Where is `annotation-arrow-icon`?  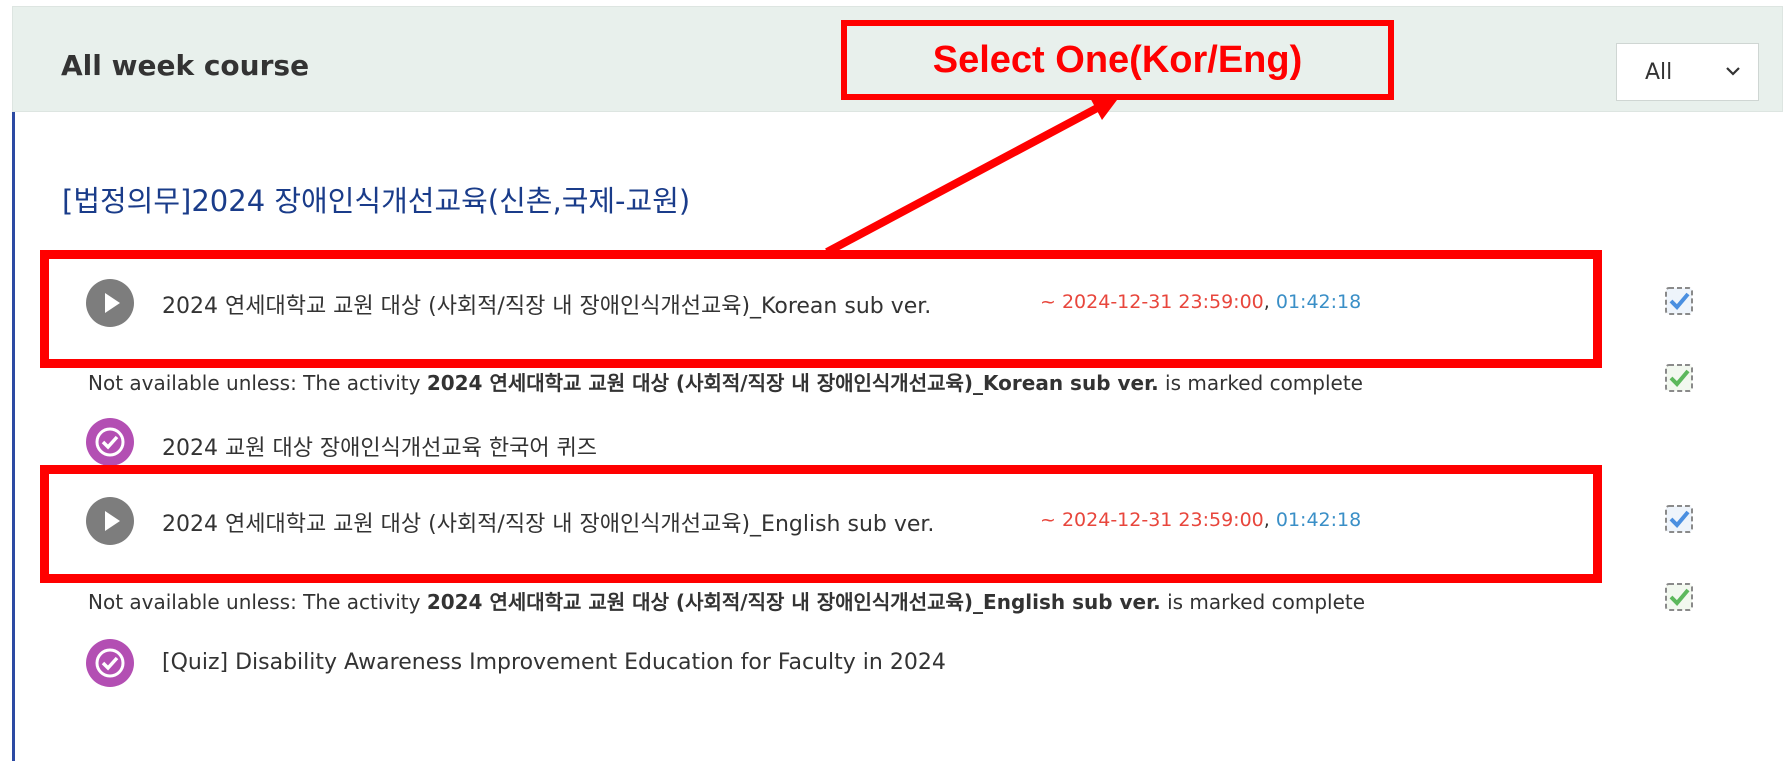
annotation-arrow-icon is located at coordinates (972, 175).